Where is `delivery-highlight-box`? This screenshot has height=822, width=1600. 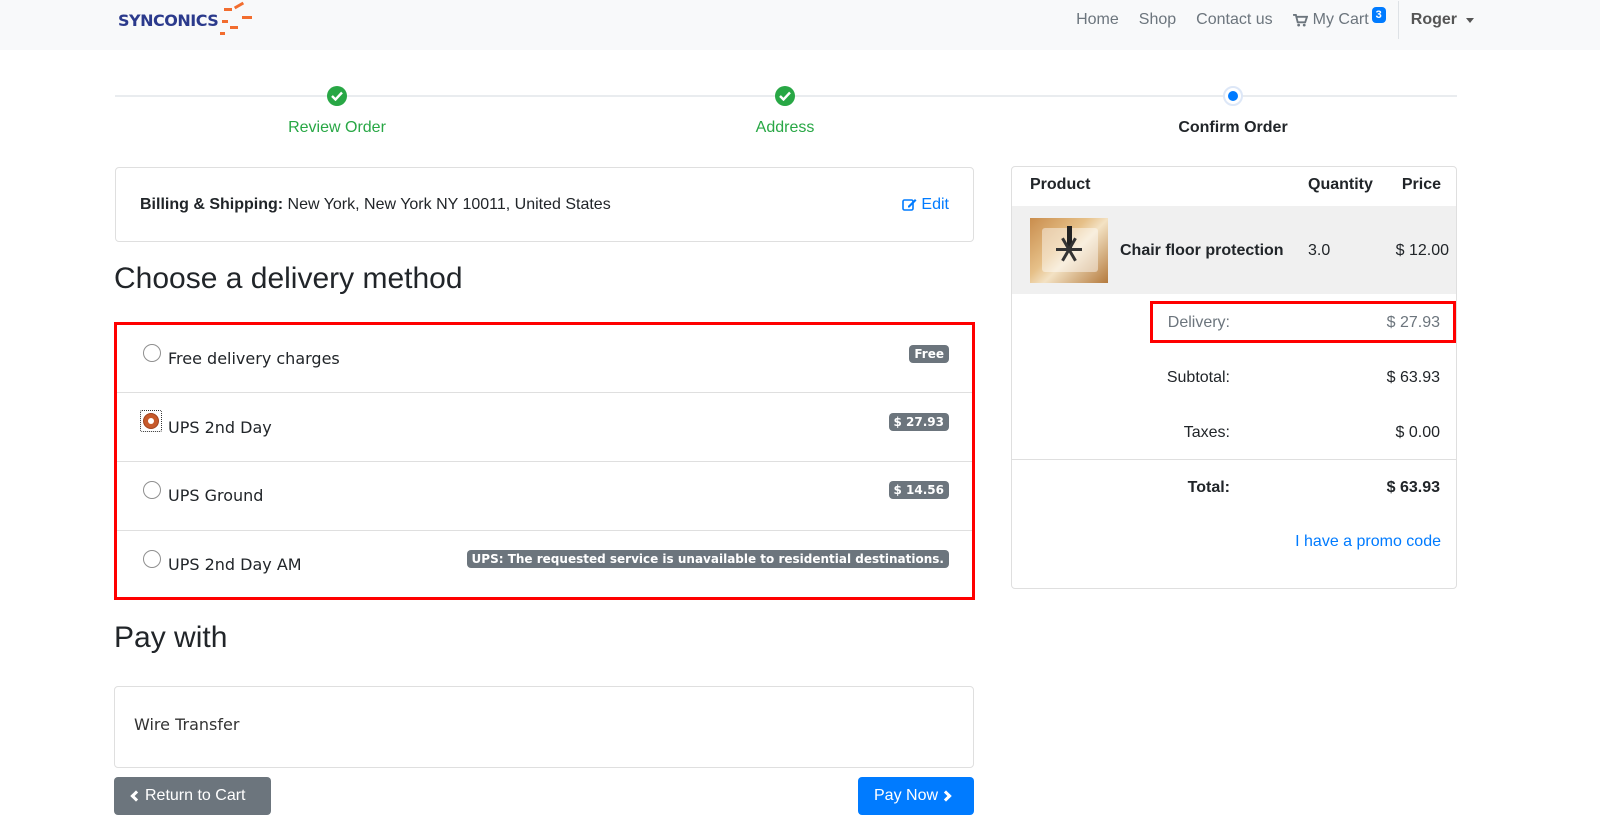 delivery-highlight-box is located at coordinates (1303, 322).